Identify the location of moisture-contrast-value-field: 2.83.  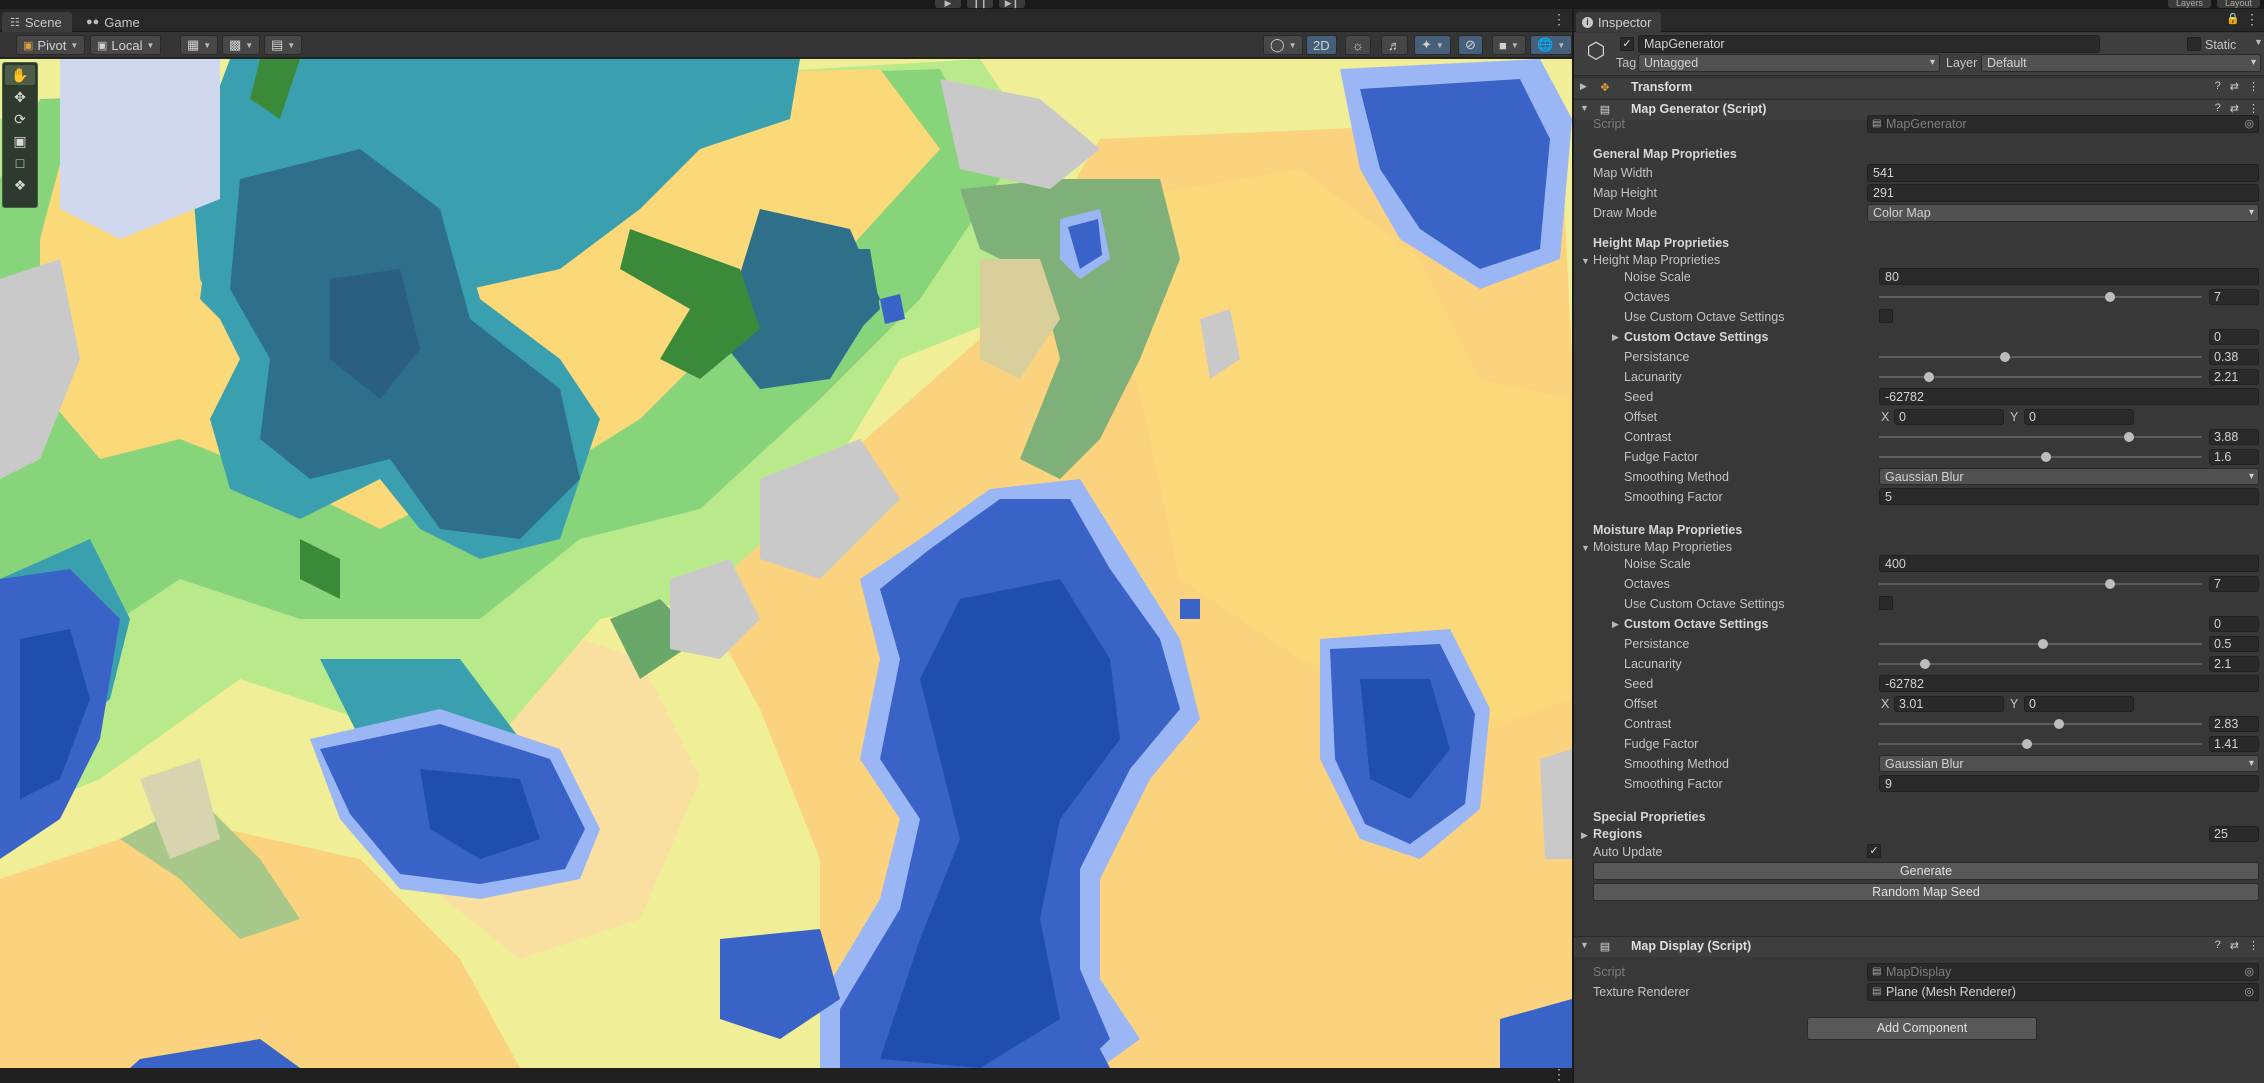
(2234, 724).